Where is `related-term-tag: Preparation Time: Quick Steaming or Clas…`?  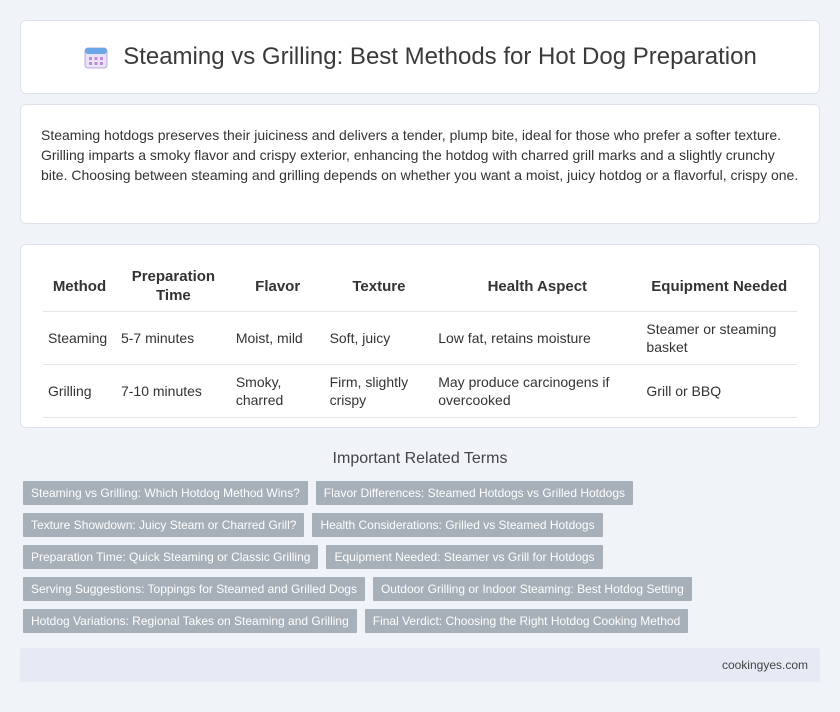 related-term-tag: Preparation Time: Quick Steaming or Clas… is located at coordinates (171, 557).